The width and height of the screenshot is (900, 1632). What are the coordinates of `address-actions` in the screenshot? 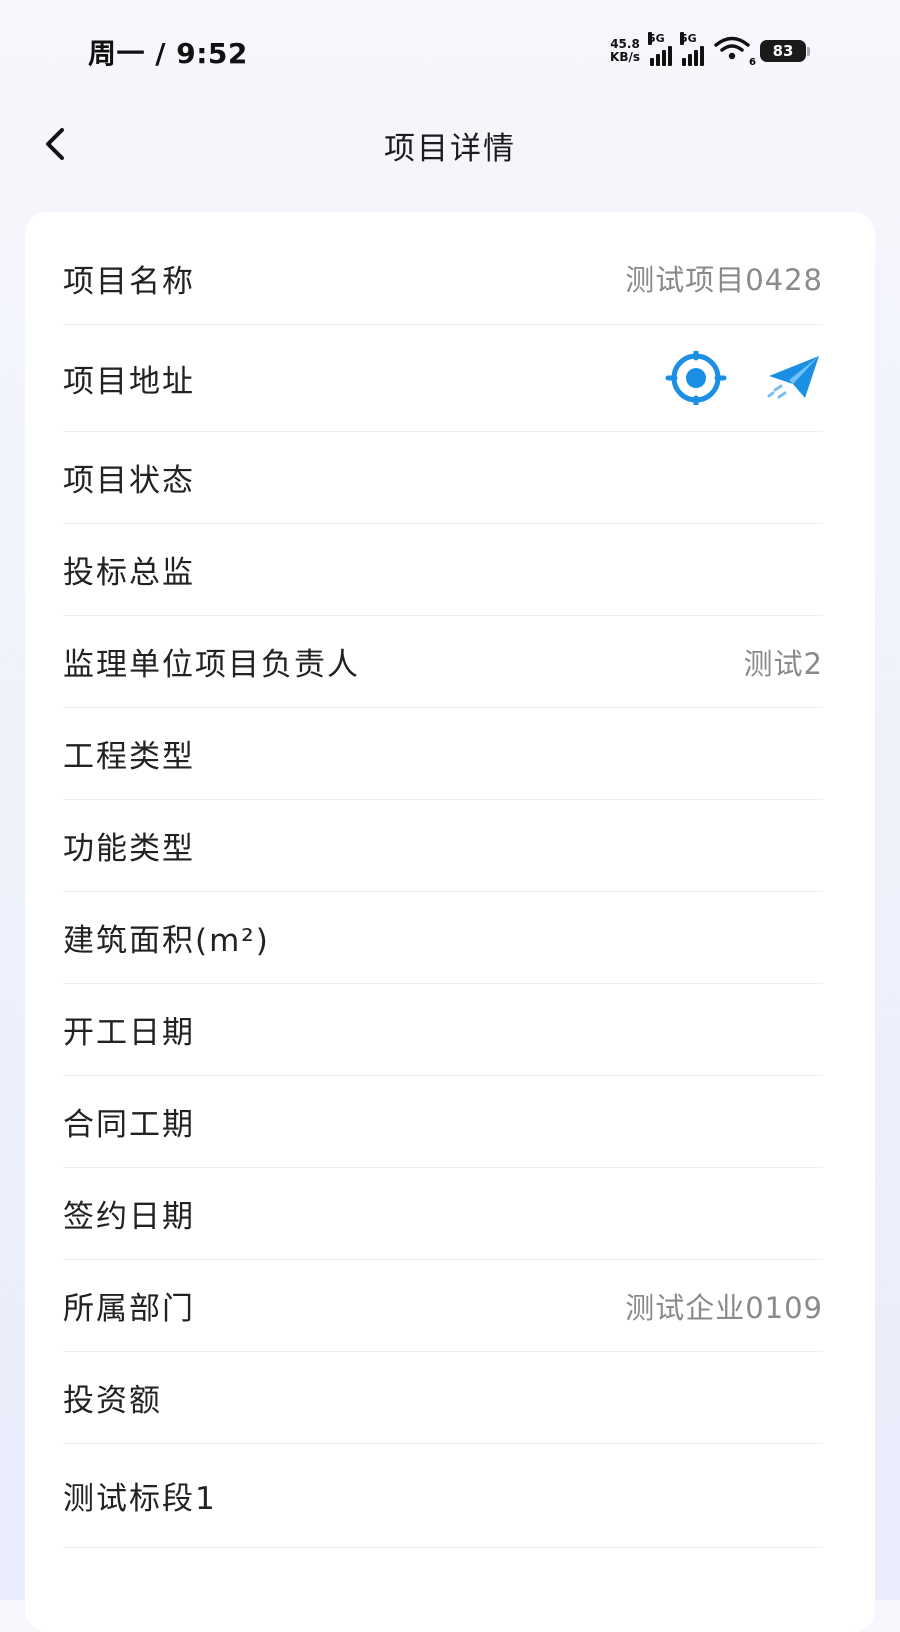 It's located at (743, 378).